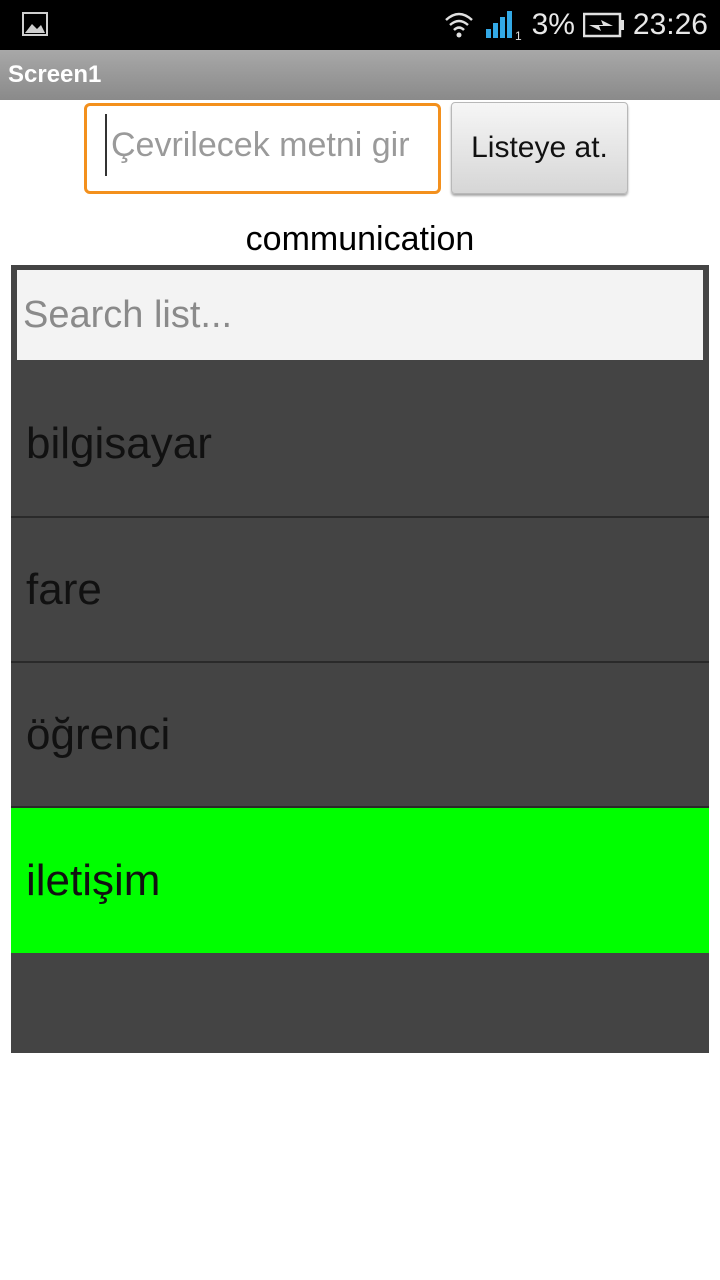 The height and width of the screenshot is (1280, 720). Describe the element at coordinates (360, 239) in the screenshot. I see `translation-result-label: communication` at that location.